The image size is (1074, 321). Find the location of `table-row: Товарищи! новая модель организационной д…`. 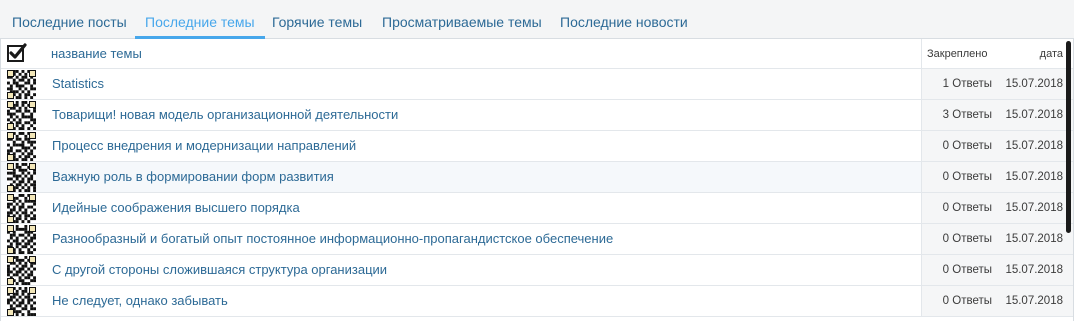

table-row: Товарищи! новая модель организационной д… is located at coordinates (537, 115).